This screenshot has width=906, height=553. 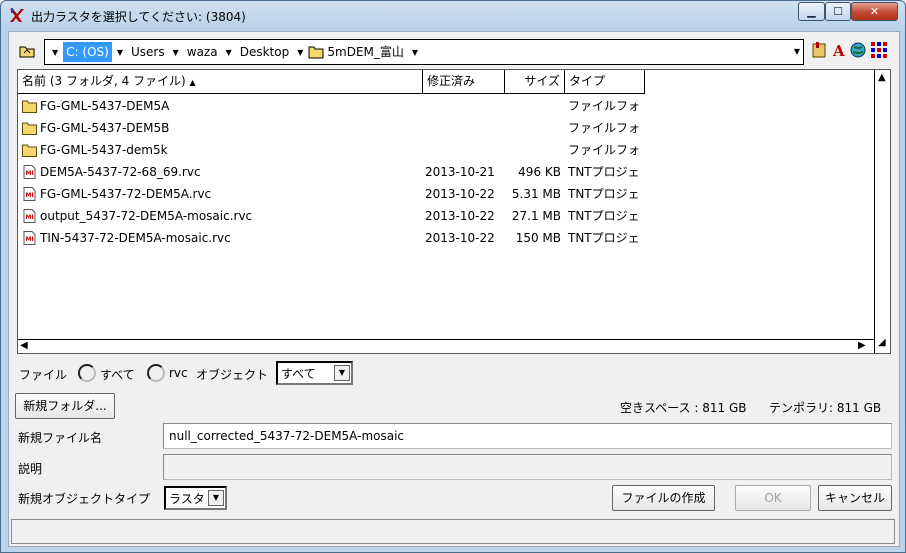 I want to click on vertical-scrollbar: ▲ ◢, so click(x=882, y=211).